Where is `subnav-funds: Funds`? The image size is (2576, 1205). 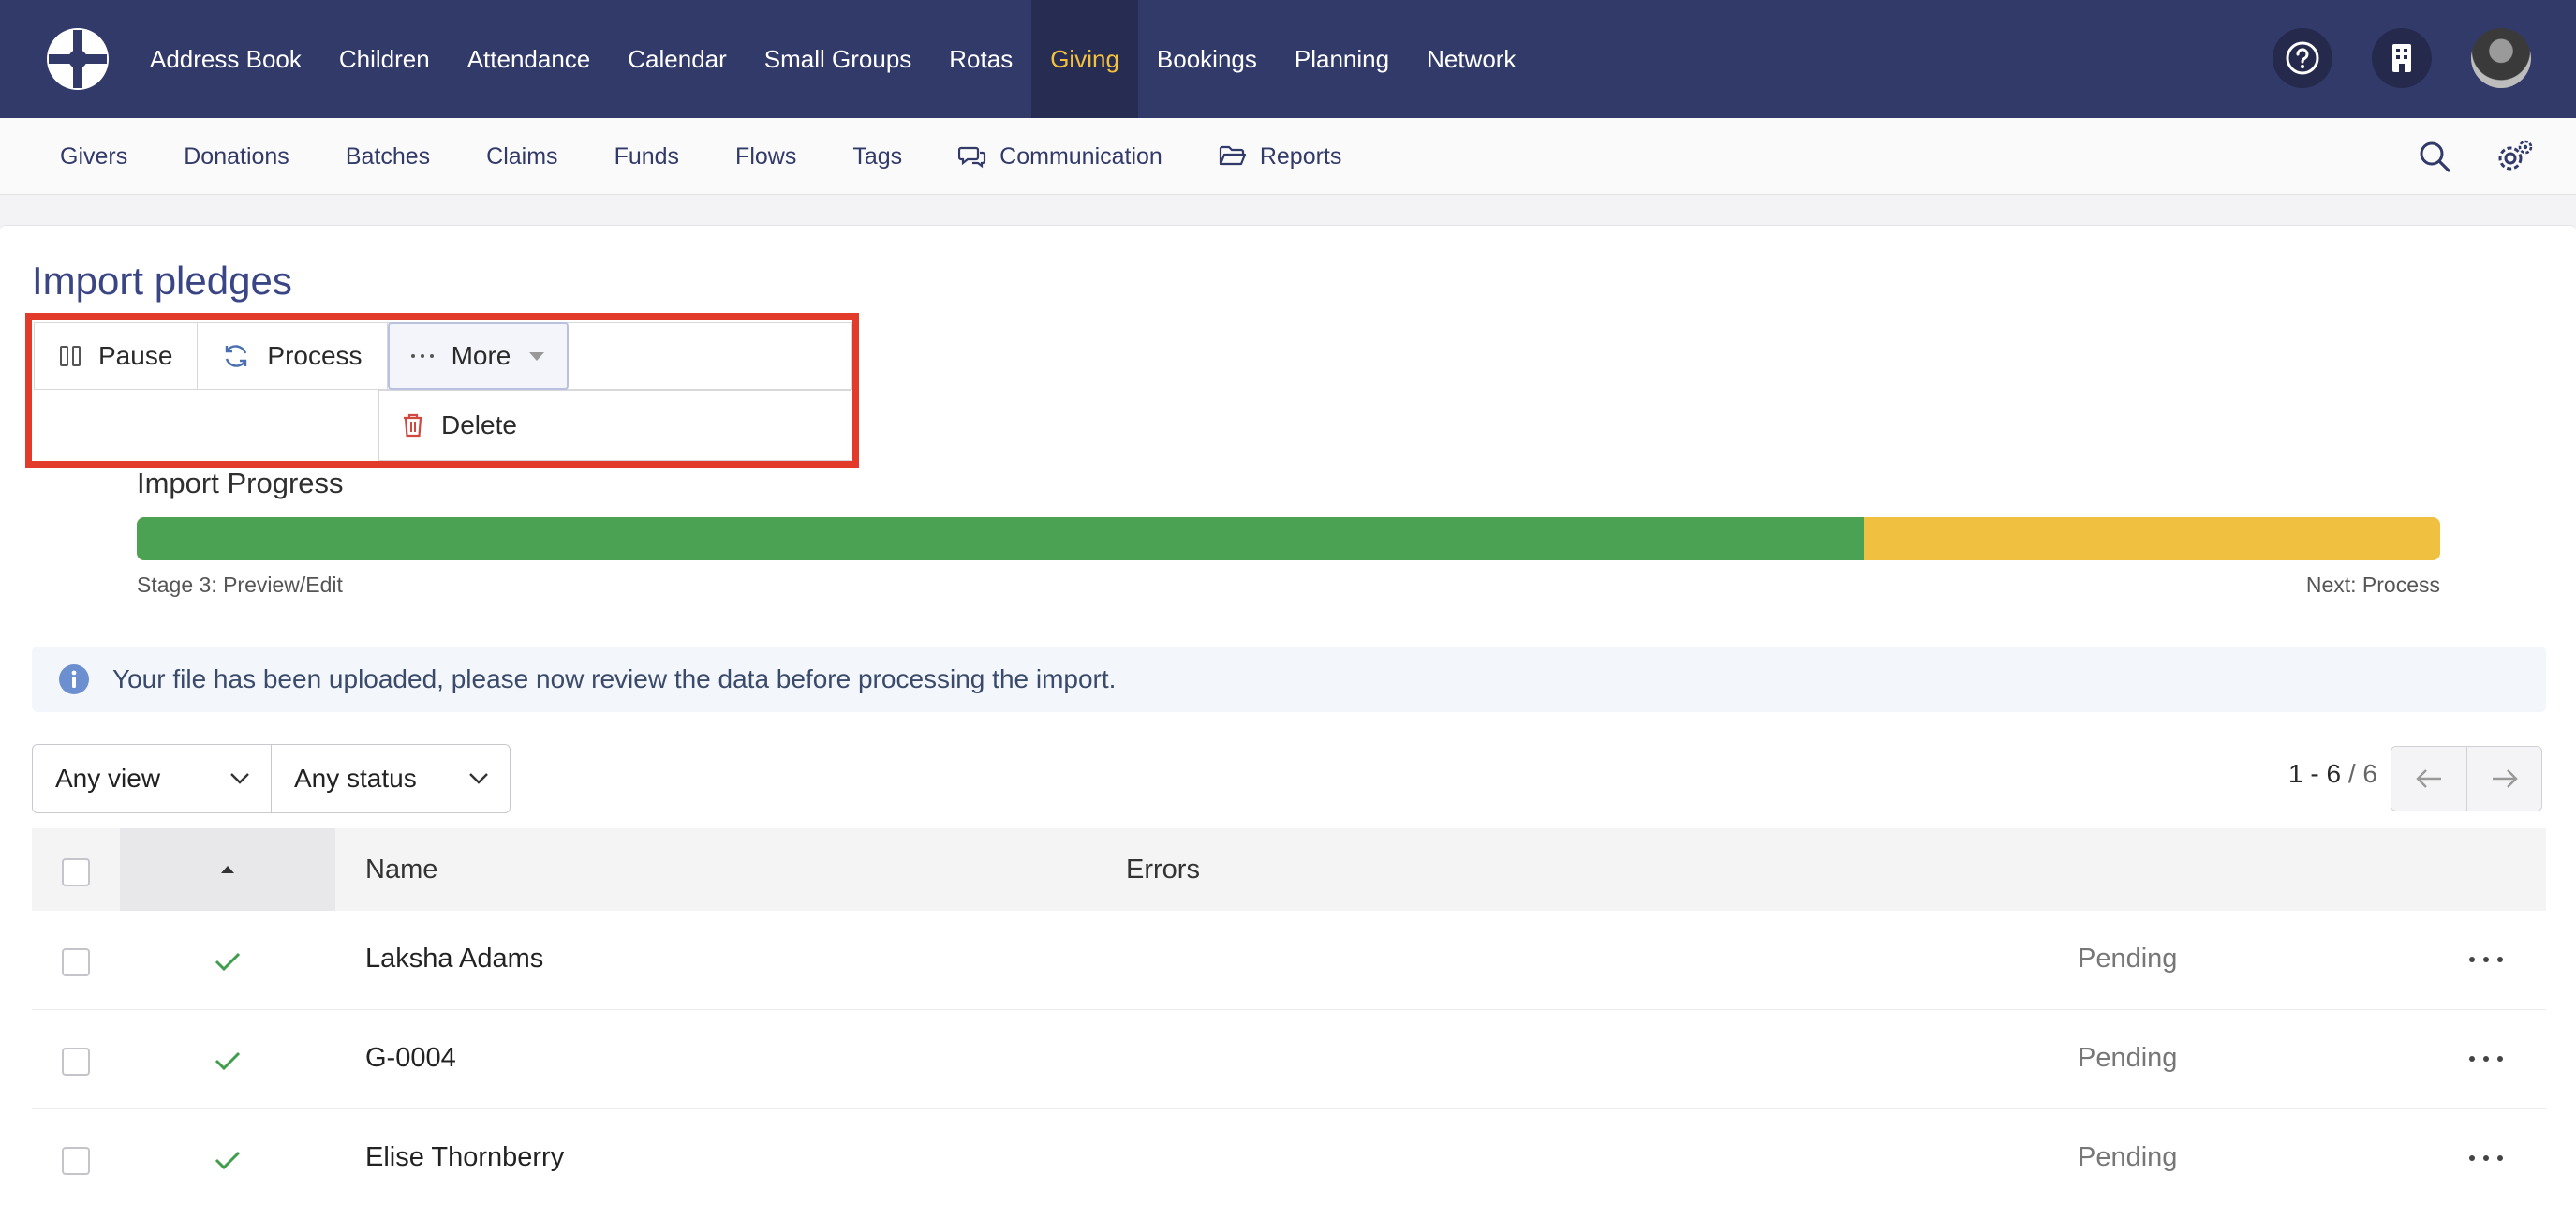
subnav-funds: Funds is located at coordinates (647, 157).